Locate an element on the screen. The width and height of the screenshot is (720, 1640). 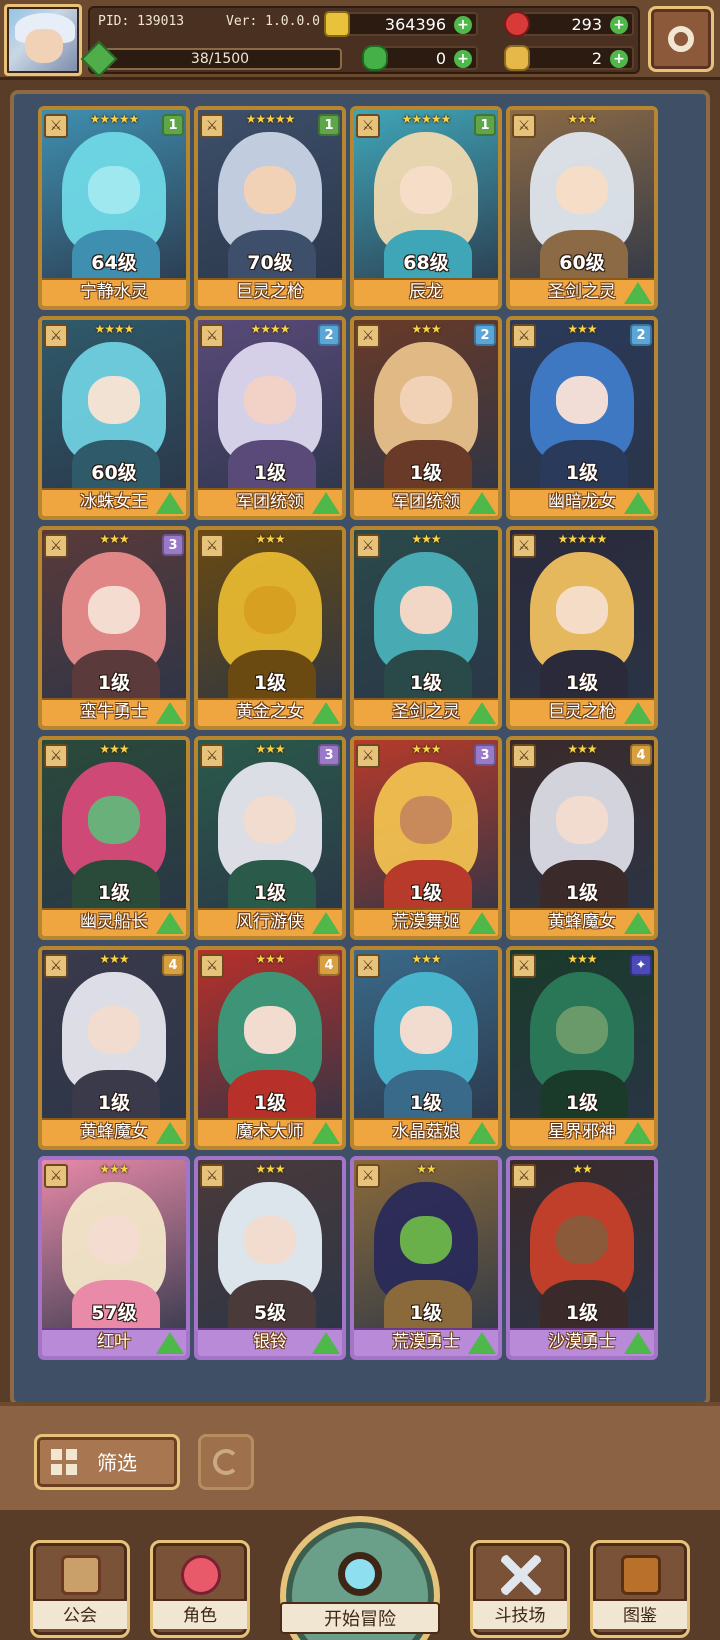
hero-card: ★★★★ ⚔ 60级 冰蛛女王 is located at coordinates (114, 418).